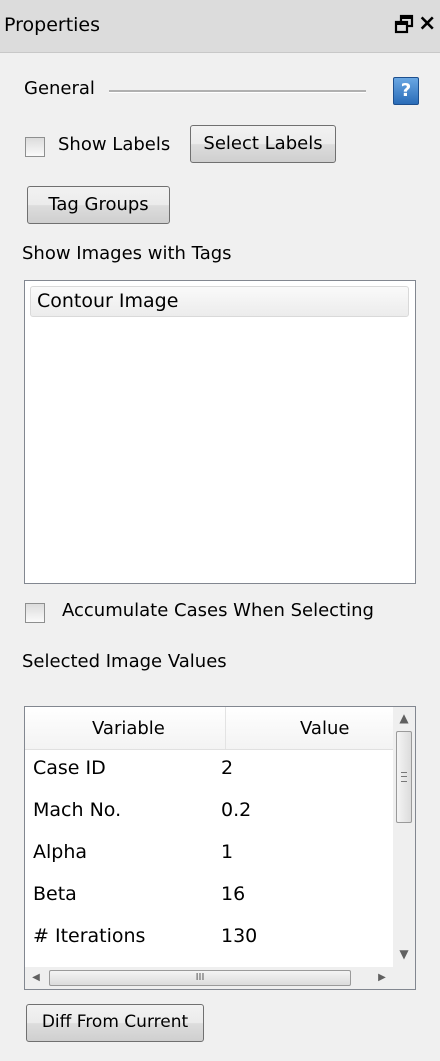  Describe the element at coordinates (77, 810) in the screenshot. I see `cell-variable: Mach No.` at that location.